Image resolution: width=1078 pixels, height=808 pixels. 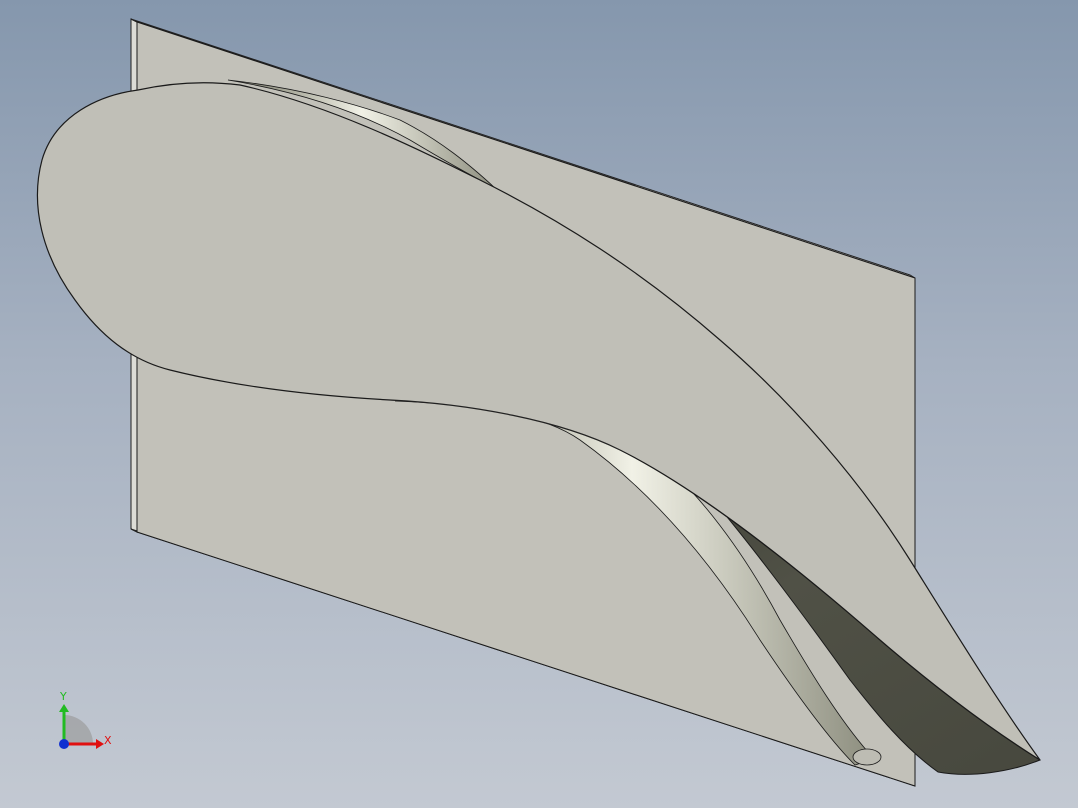 I want to click on triad-quadrant, so click(x=78, y=729).